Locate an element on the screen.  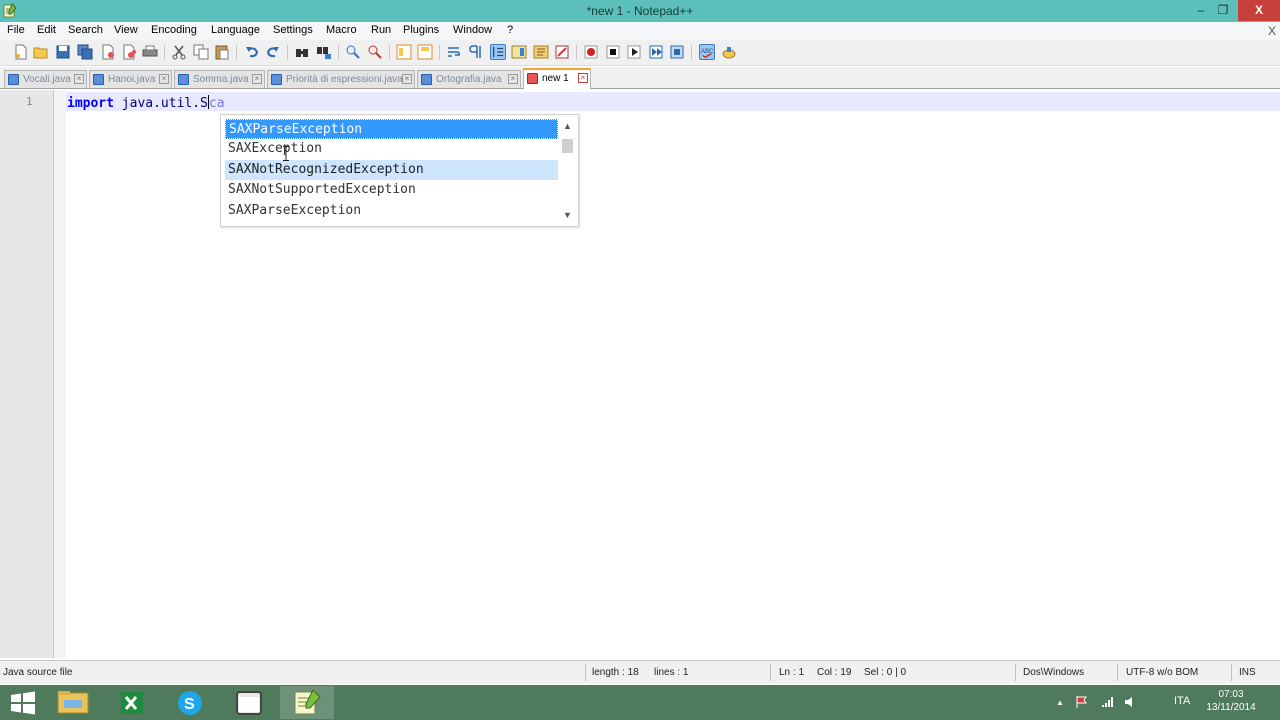
spell-check-icon: ABC is located at coordinates (707, 52).